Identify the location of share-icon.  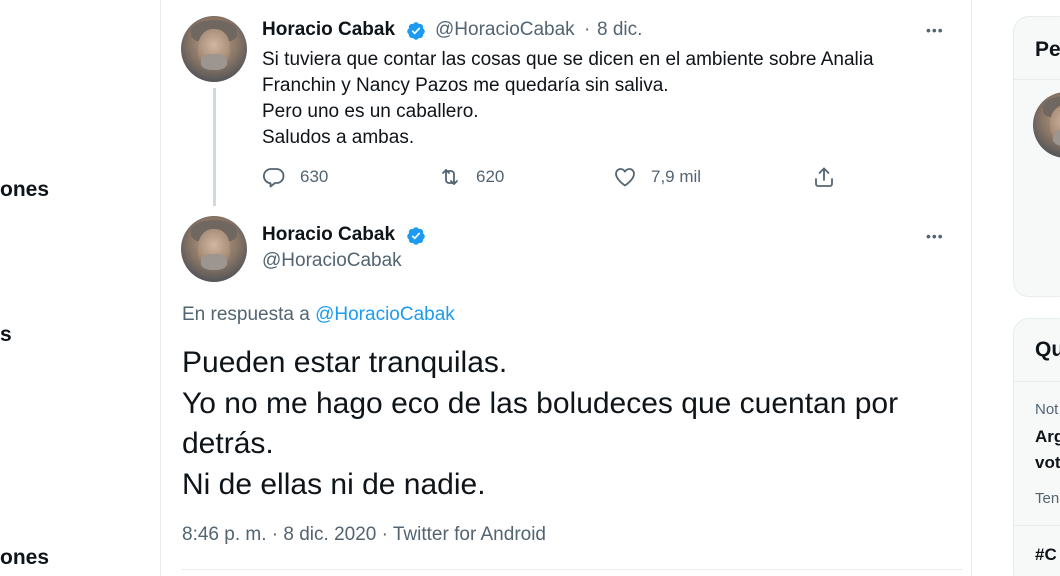
(824, 177).